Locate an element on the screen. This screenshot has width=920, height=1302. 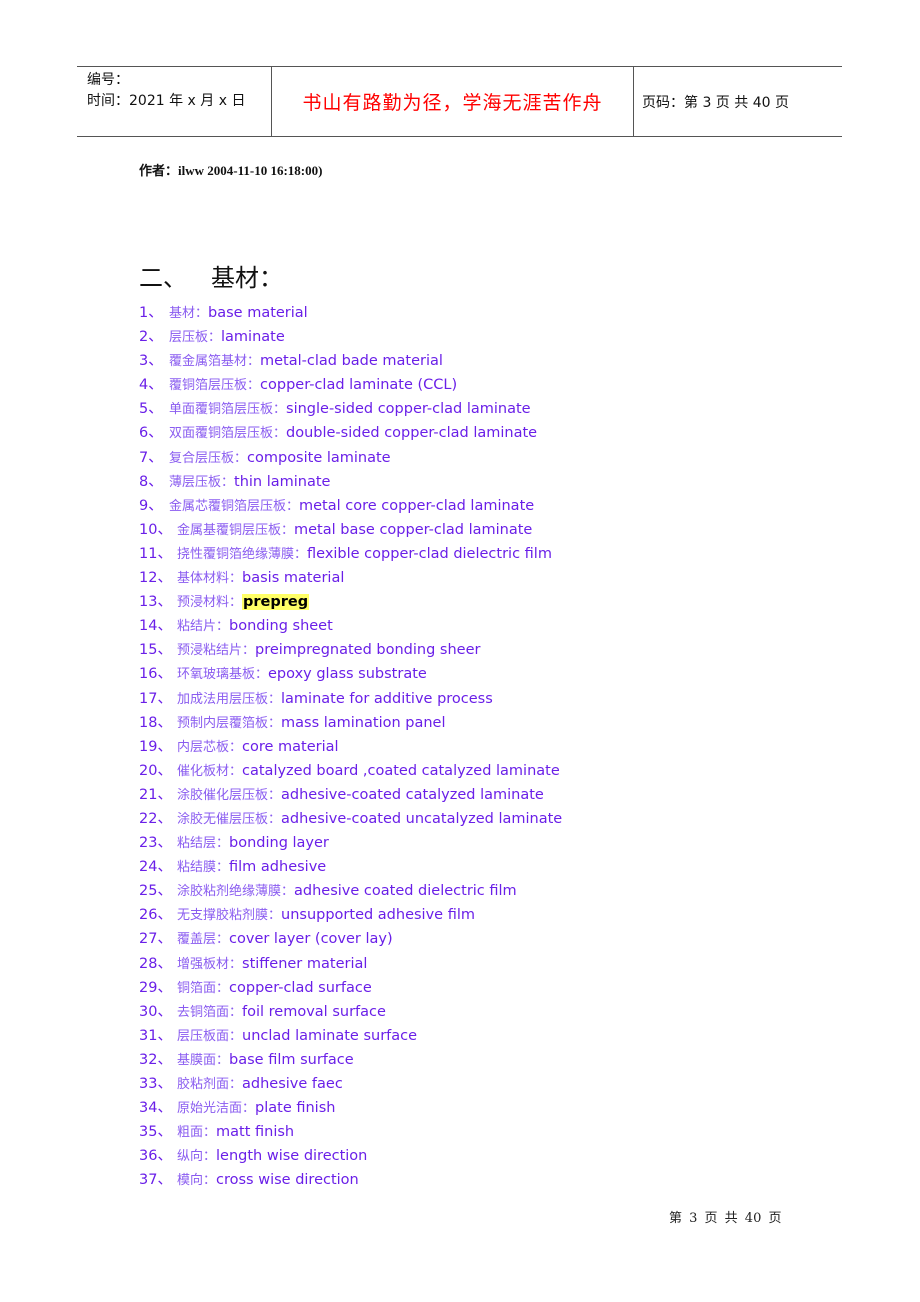
term-number: 31、 is located at coordinates (155, 1035).